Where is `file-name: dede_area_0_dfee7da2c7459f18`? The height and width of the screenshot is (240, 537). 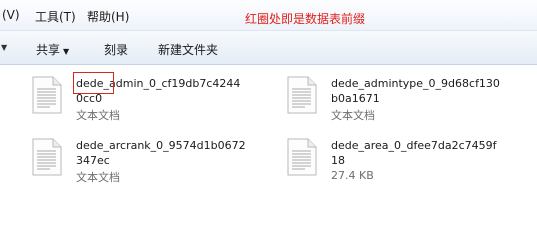
file-name: dede_area_0_dfee7da2c7459f18 is located at coordinates (414, 153).